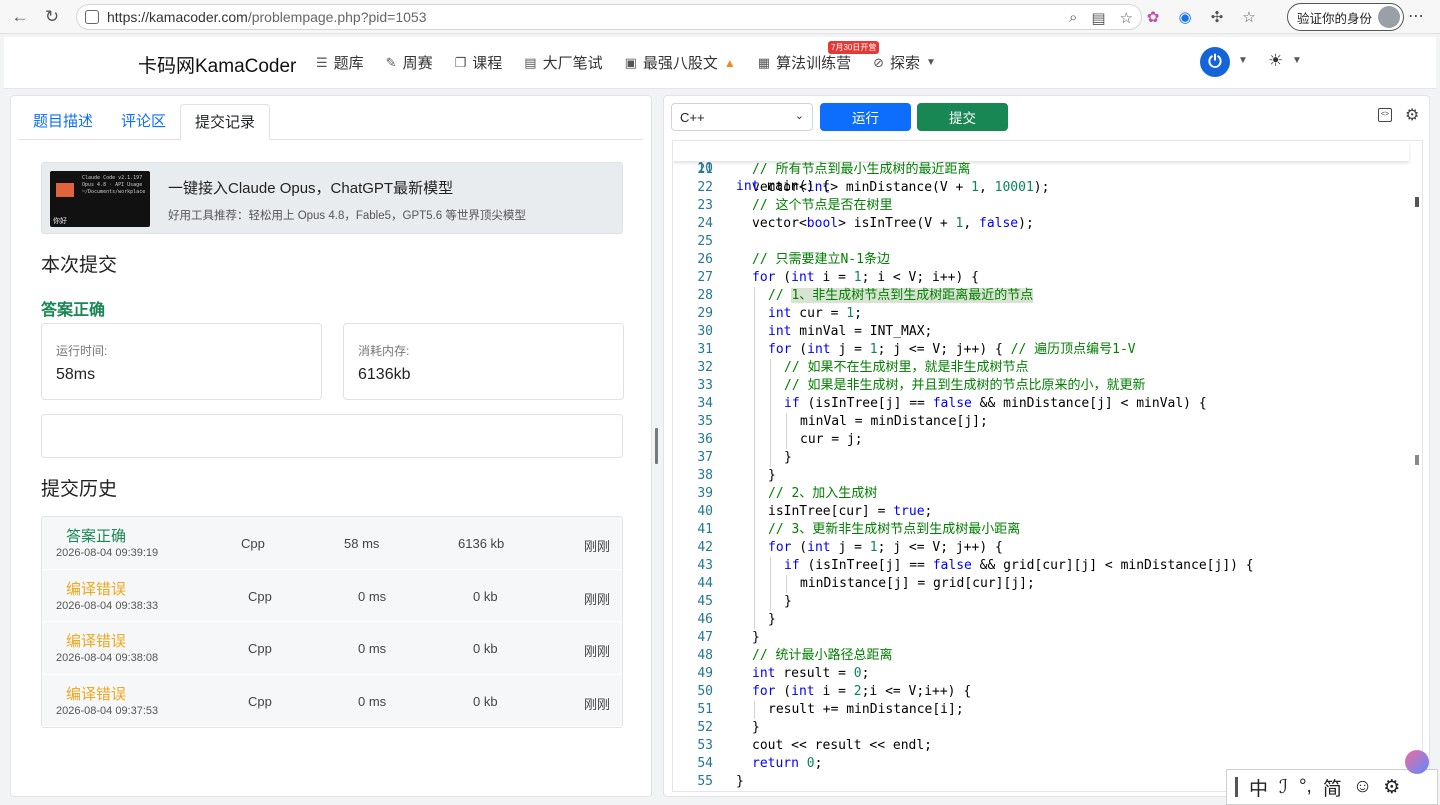  What do you see at coordinates (1041, 728) in the screenshot?
I see `code-line: 52}` at bounding box center [1041, 728].